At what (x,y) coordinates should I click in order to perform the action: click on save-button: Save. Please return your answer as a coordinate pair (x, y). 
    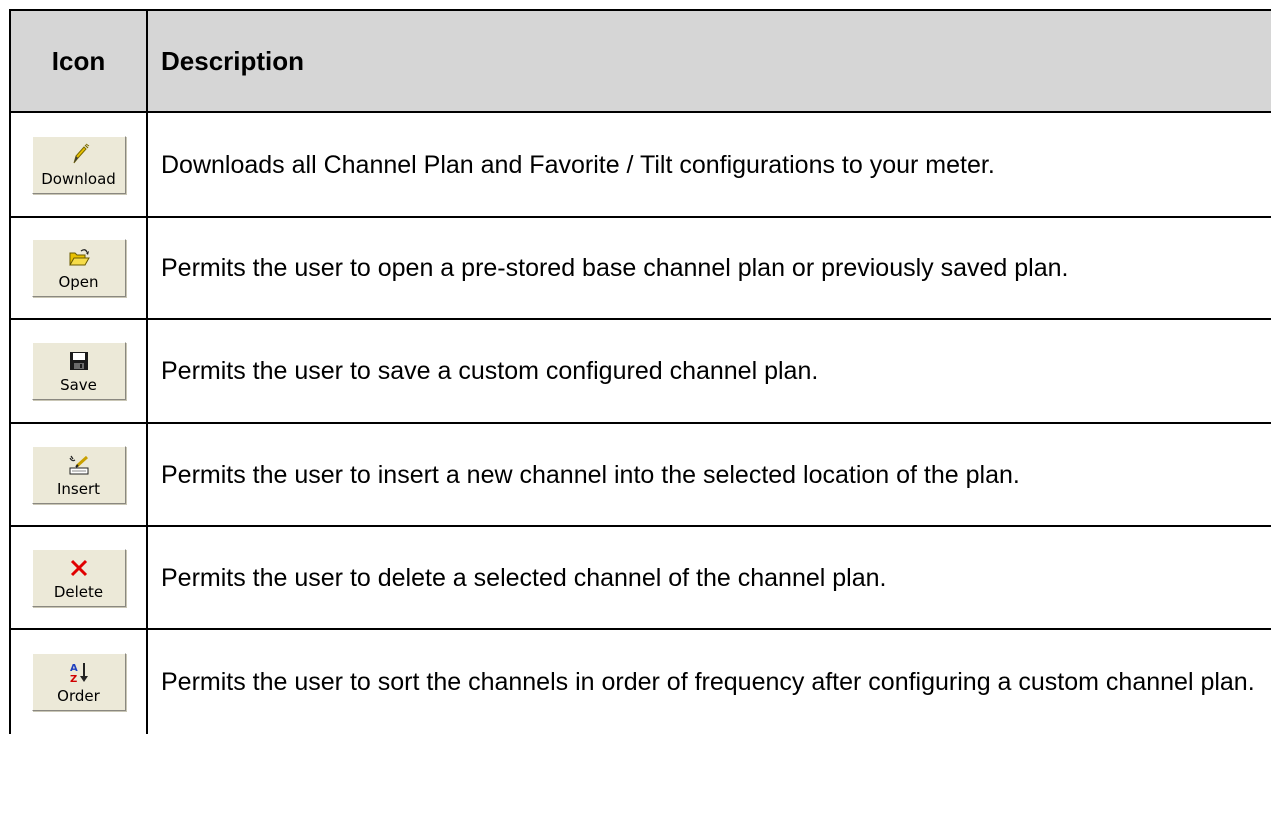
    Looking at the image, I should click on (78, 371).